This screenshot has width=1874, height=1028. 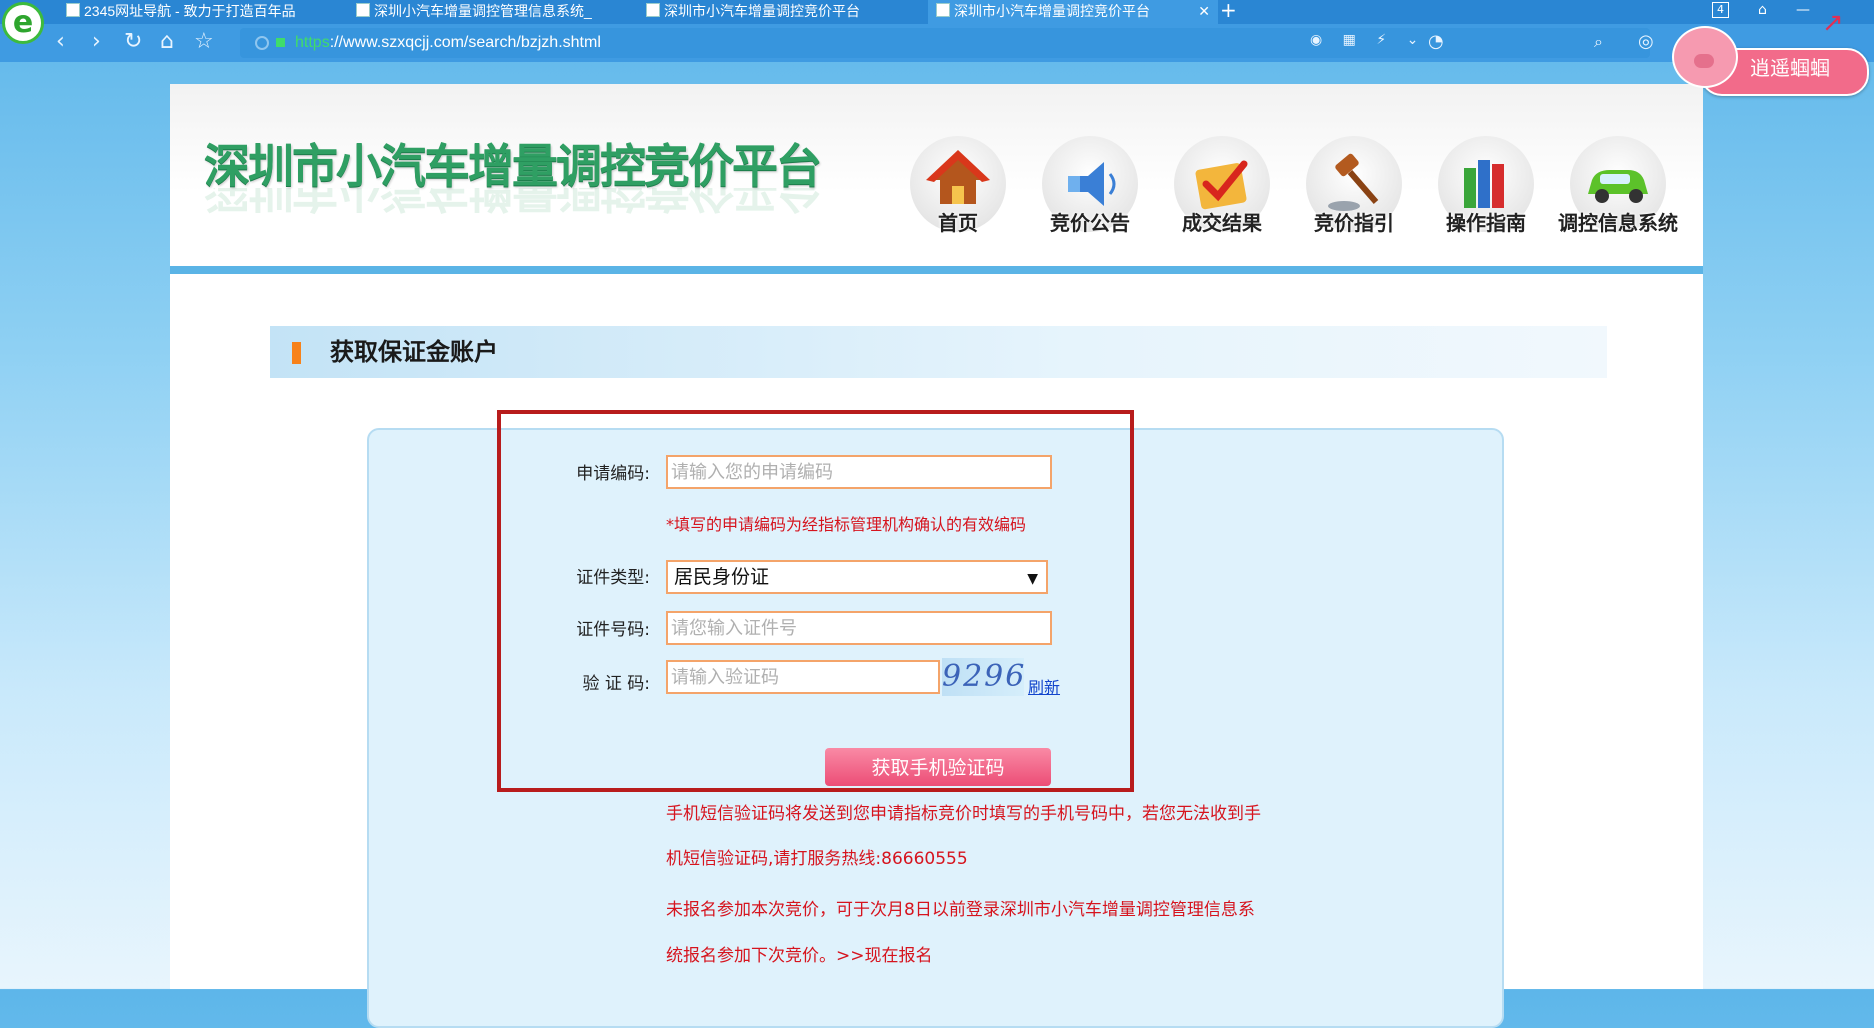 I want to click on browser-tab-1: 2345网址导航 - 致力于打造百年品, so click(x=203, y=12).